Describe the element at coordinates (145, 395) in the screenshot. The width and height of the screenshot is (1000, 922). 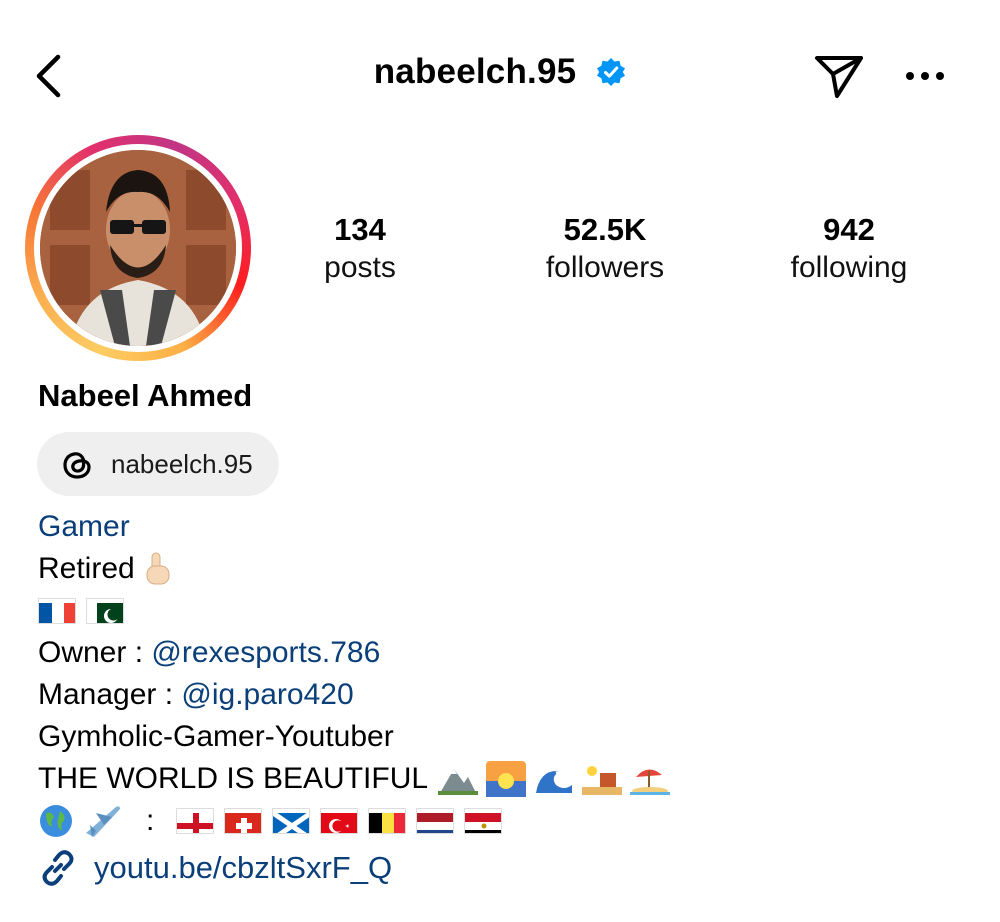
I see `display-name: Nabeel Ahmed` at that location.